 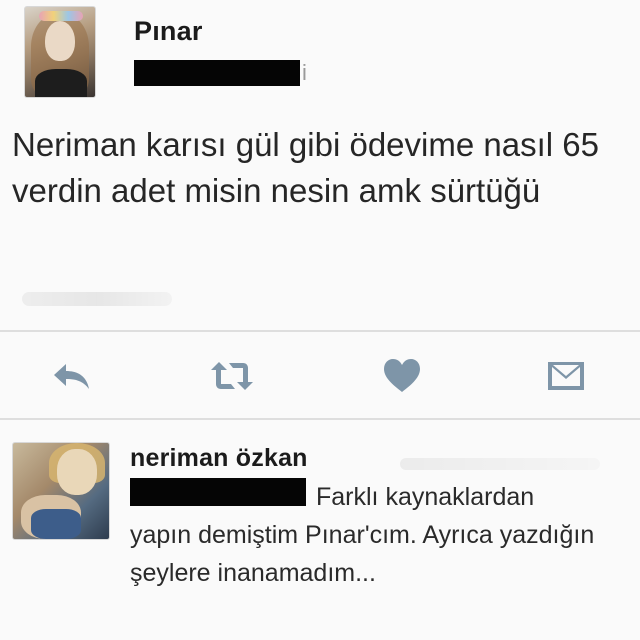 I want to click on flower-crown, so click(x=61, y=16).